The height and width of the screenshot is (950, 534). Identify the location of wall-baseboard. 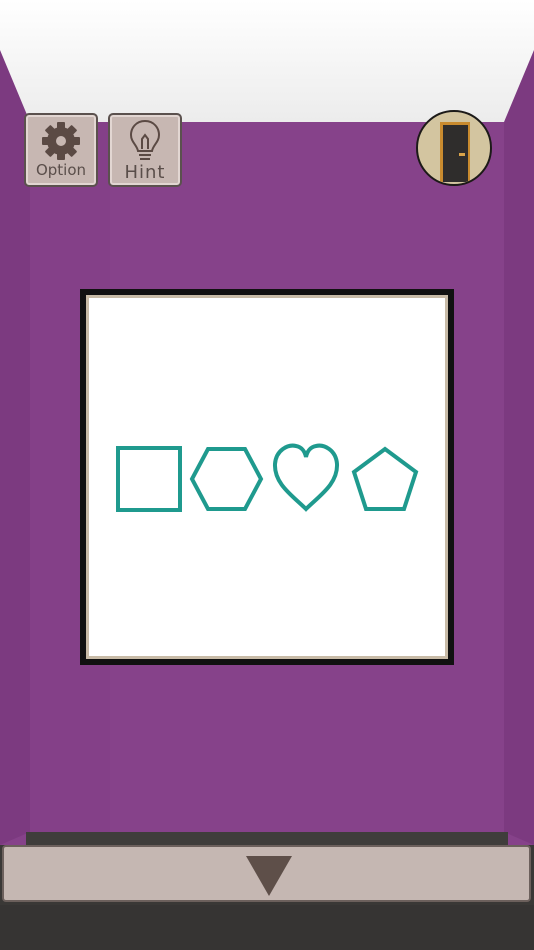
(267, 839).